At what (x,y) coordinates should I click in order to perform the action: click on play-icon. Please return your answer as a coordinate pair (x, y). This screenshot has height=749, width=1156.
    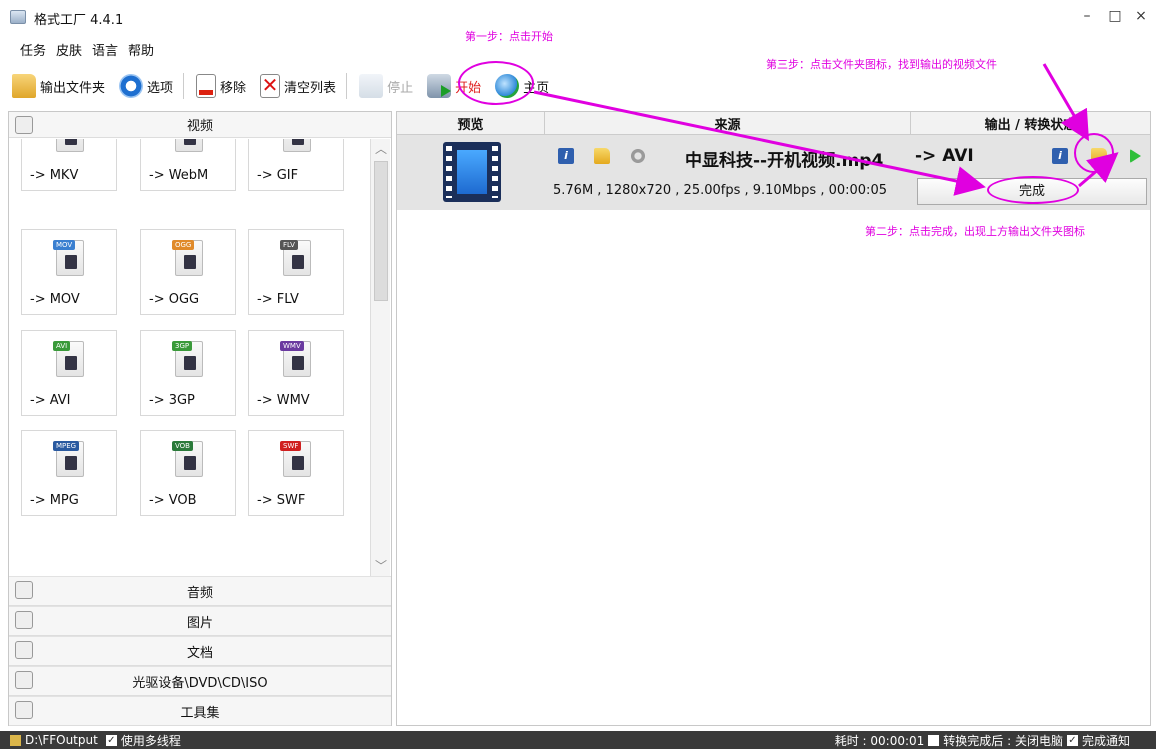
    Looking at the image, I should click on (1135, 156).